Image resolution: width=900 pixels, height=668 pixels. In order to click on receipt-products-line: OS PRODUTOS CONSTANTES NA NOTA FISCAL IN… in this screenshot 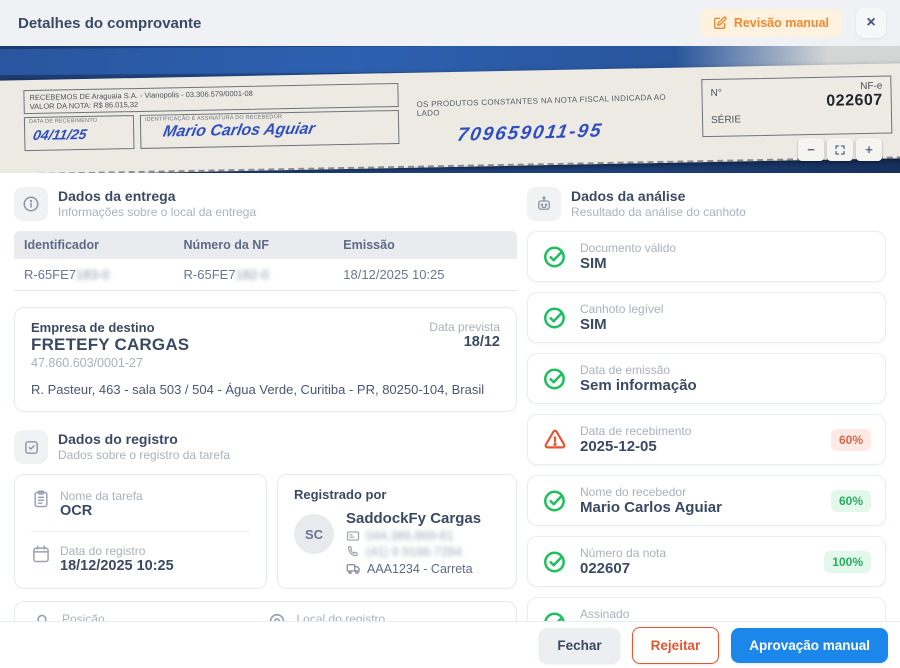, I will do `click(541, 105)`.